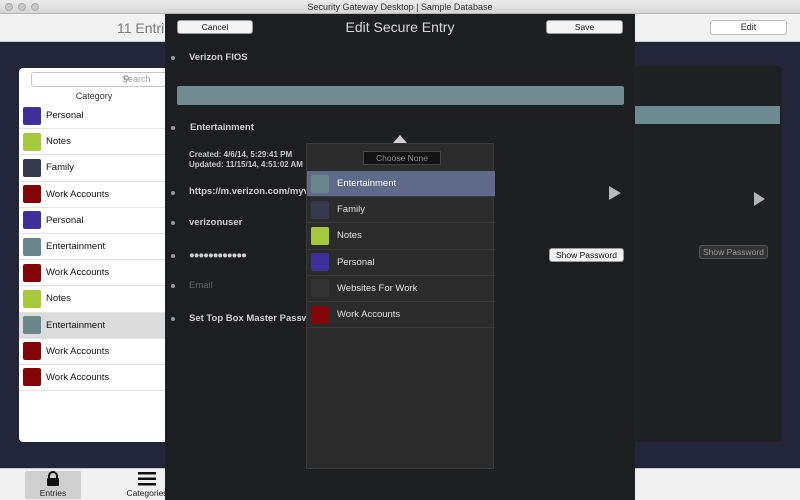 Image resolution: width=800 pixels, height=500 pixels. I want to click on detail-panel-background: Show Password, so click(708, 254).